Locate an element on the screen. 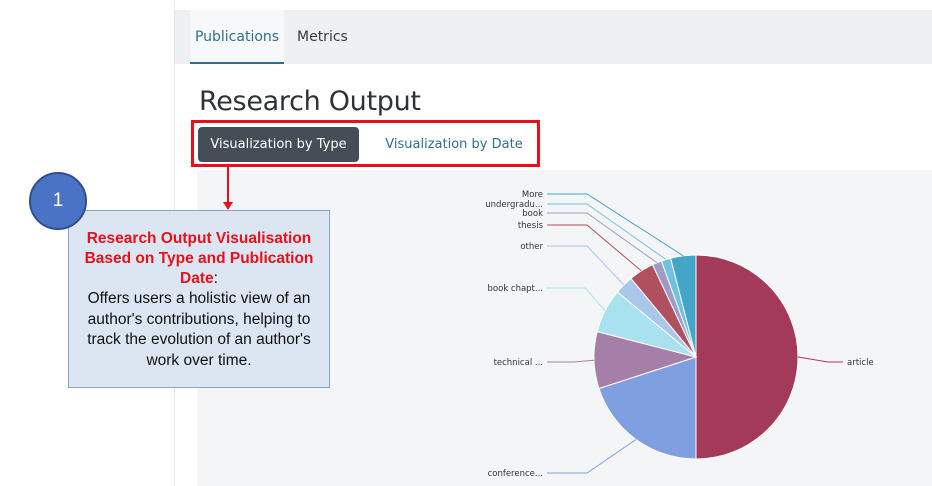 This screenshot has height=486, width=932. tab-metrics: Metrics is located at coordinates (322, 37).